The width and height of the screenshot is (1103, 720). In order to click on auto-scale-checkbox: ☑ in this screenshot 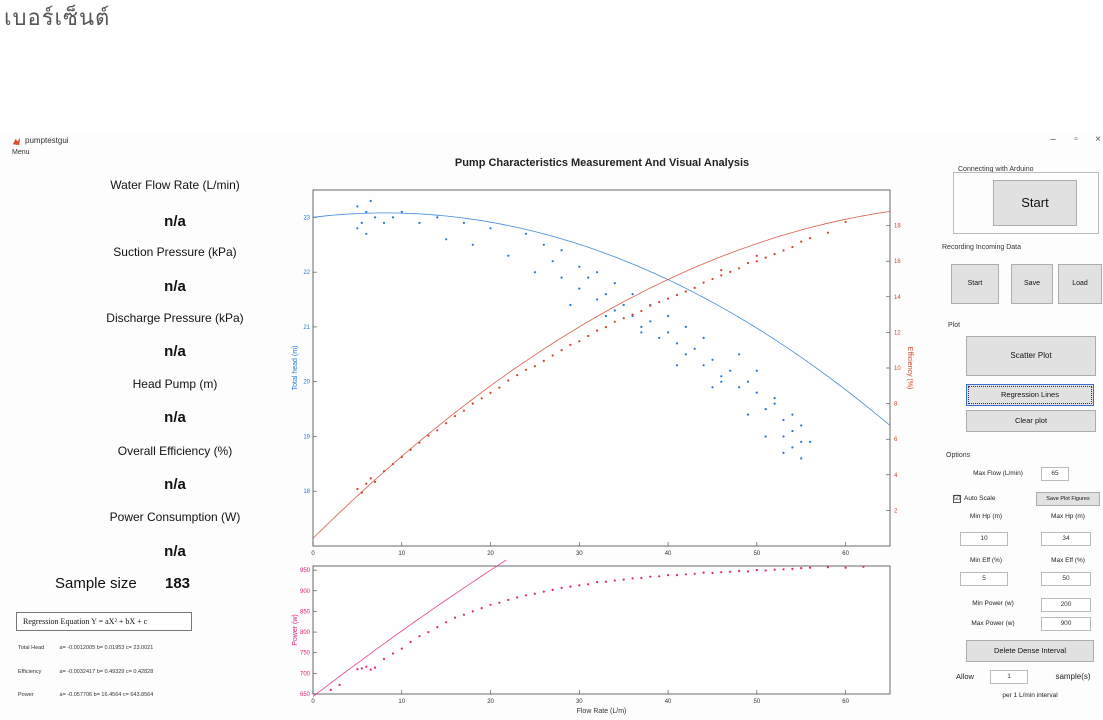, I will do `click(957, 499)`.